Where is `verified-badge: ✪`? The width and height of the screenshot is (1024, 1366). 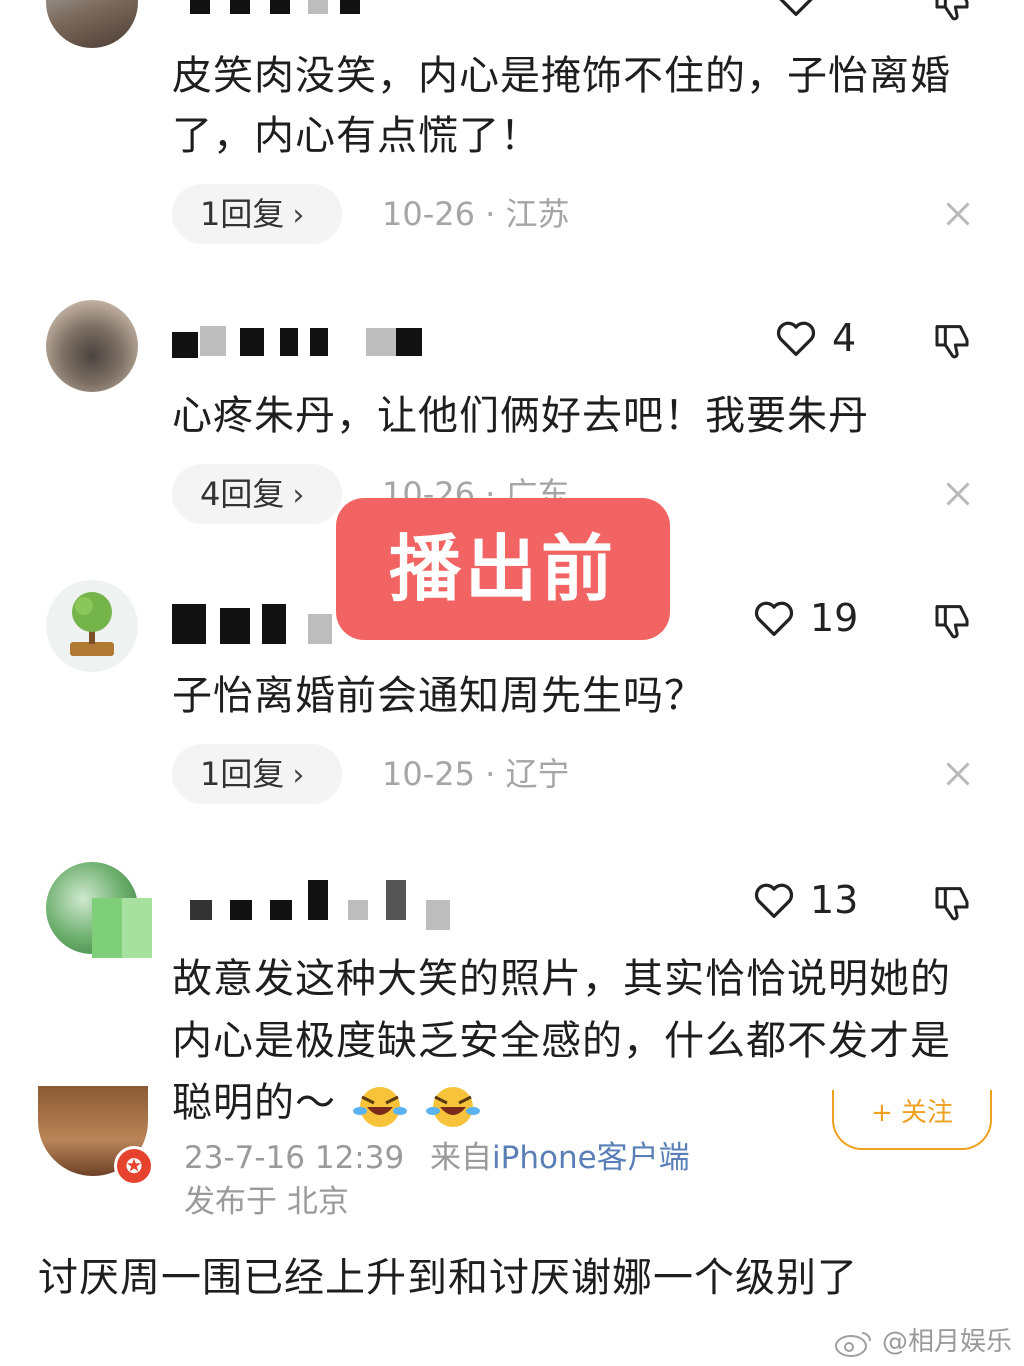 verified-badge: ✪ is located at coordinates (134, 1166).